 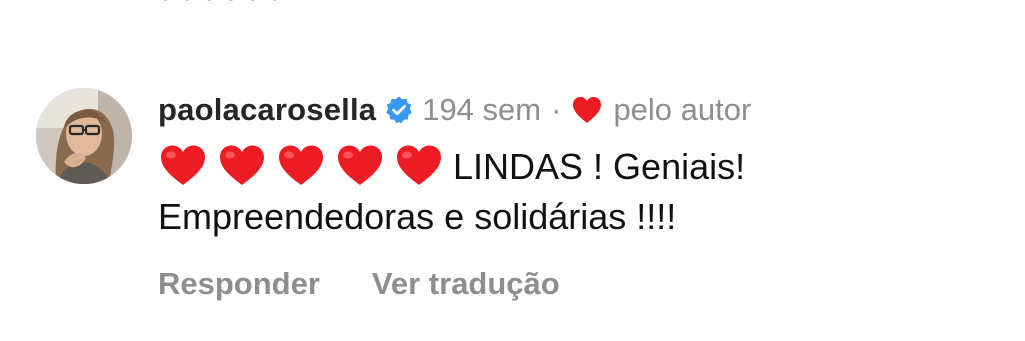 I want to click on comment-text-line1: LINDAS ! Geniais!, so click(x=599, y=166).